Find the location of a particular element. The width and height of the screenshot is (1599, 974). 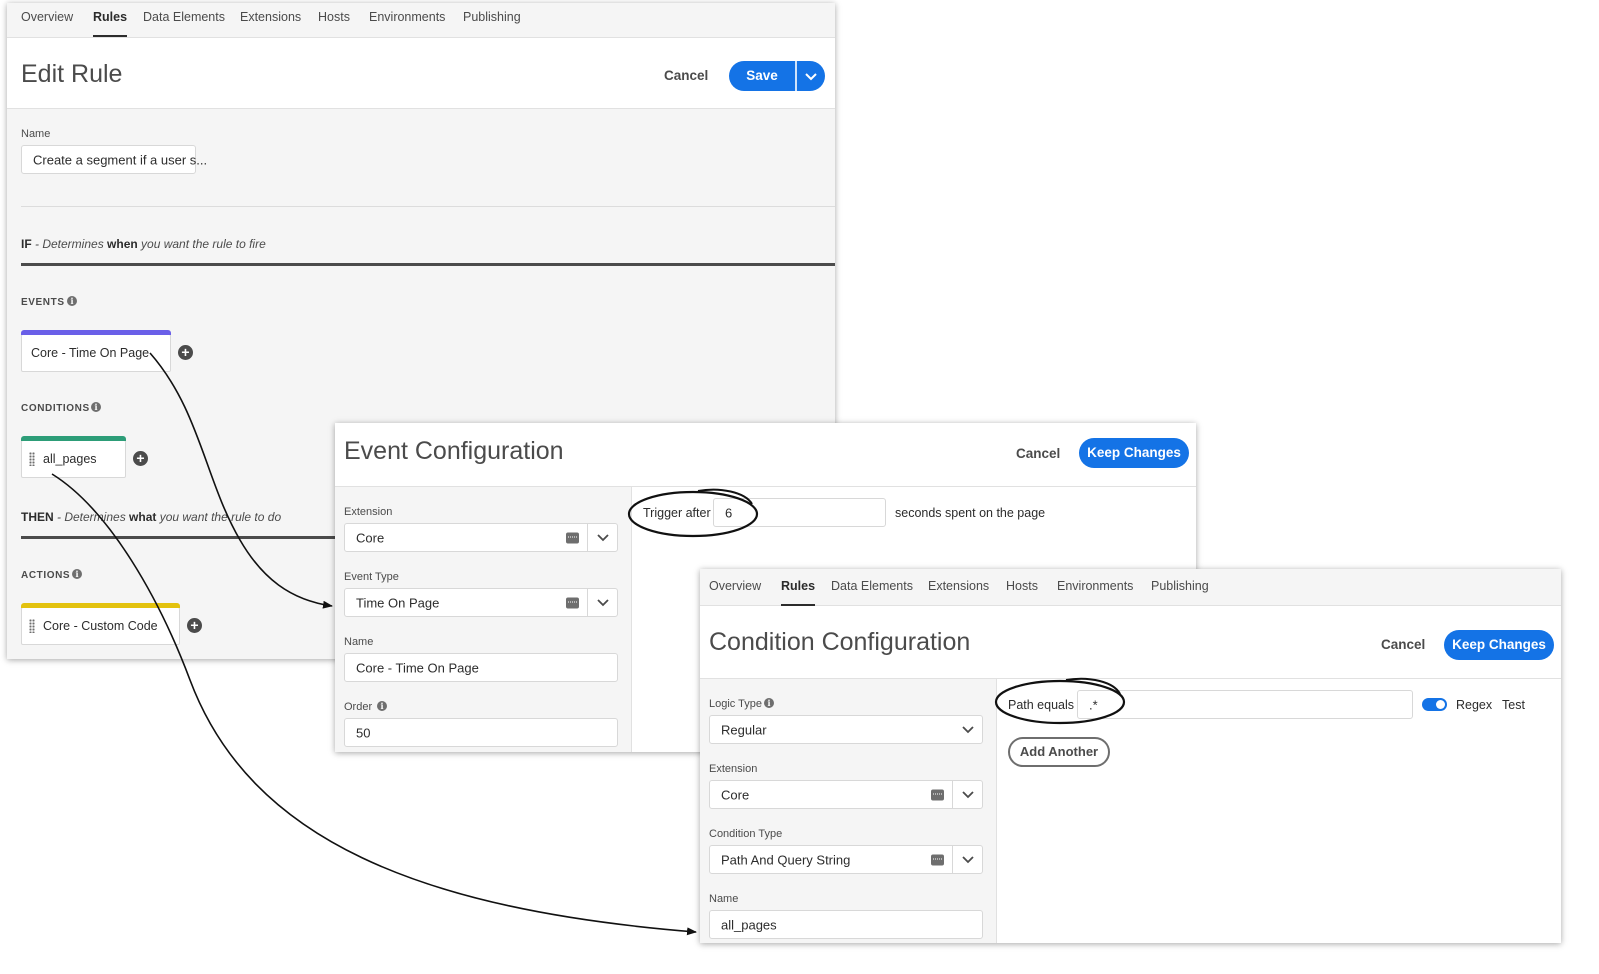

add-condition-icon: + is located at coordinates (140, 458).